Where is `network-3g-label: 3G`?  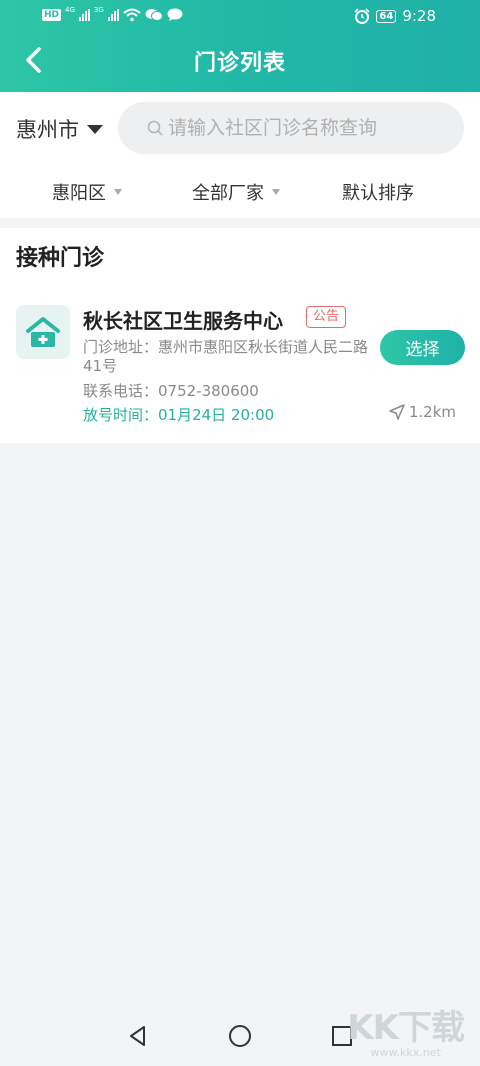 network-3g-label: 3G is located at coordinates (98, 10).